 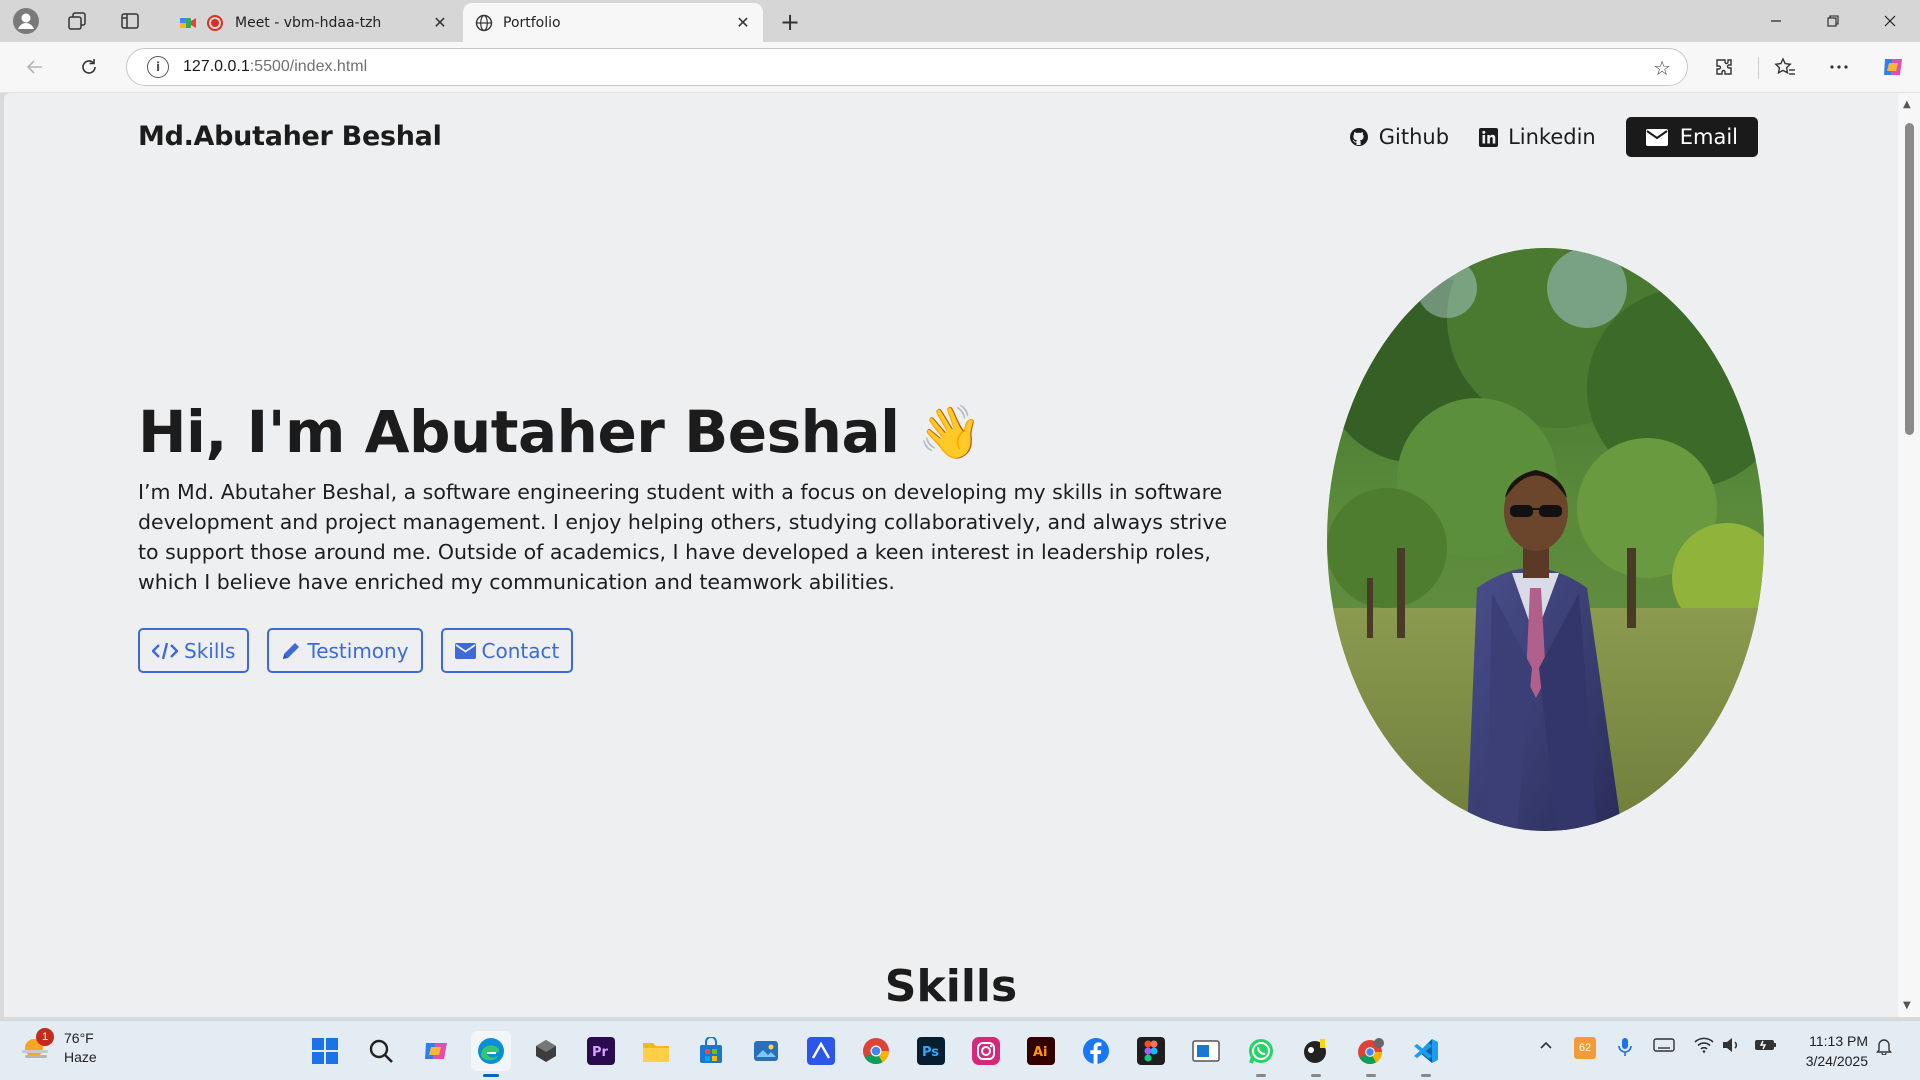 What do you see at coordinates (711, 1051) in the screenshot?
I see `microsoft-store-icon` at bounding box center [711, 1051].